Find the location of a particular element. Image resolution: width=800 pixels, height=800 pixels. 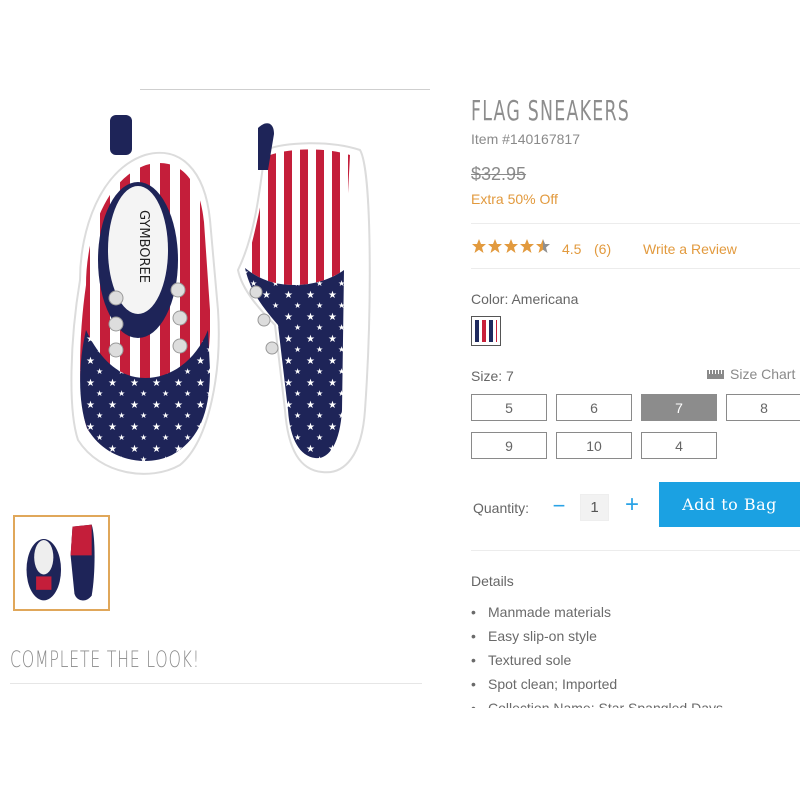

top-divider is located at coordinates (285, 89).